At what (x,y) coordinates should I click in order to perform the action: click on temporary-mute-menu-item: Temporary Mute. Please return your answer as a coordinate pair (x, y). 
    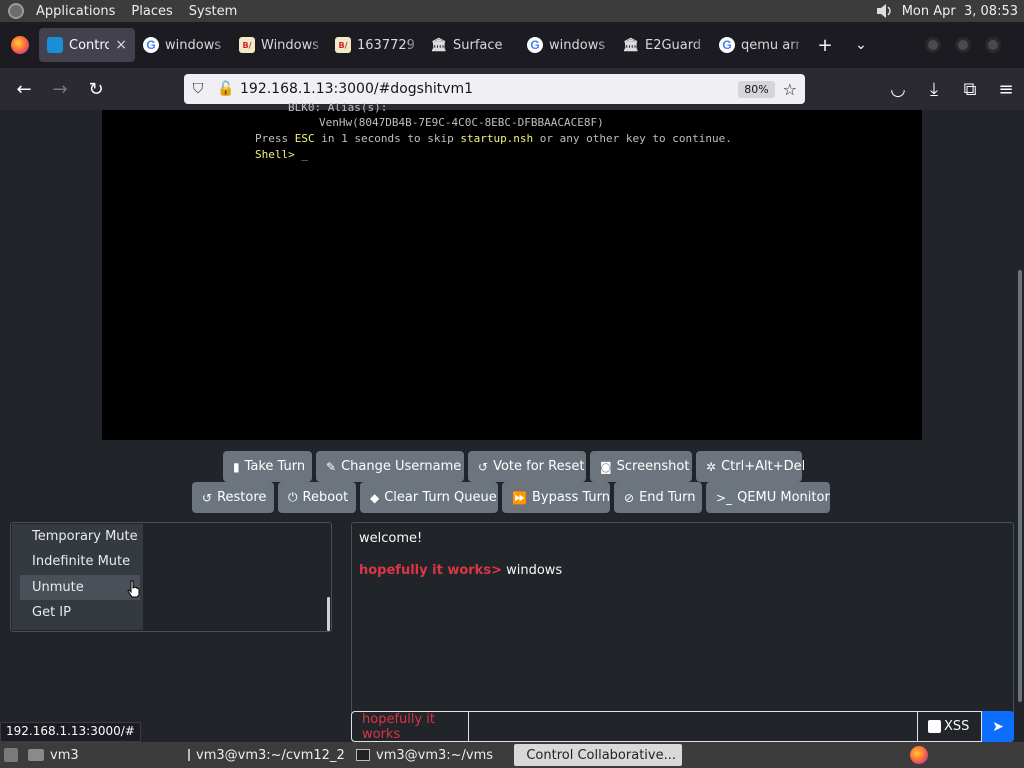
    Looking at the image, I should click on (80, 536).